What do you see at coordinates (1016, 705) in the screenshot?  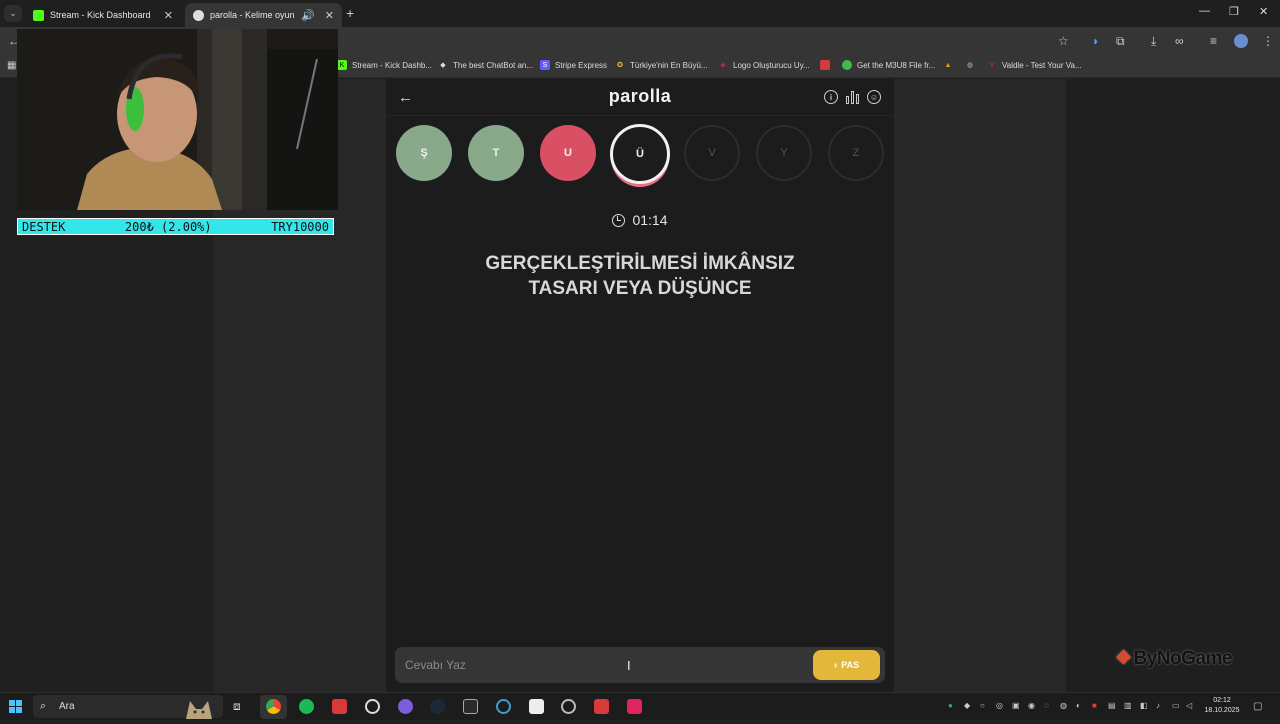 I see `tray-icon: ▣` at bounding box center [1016, 705].